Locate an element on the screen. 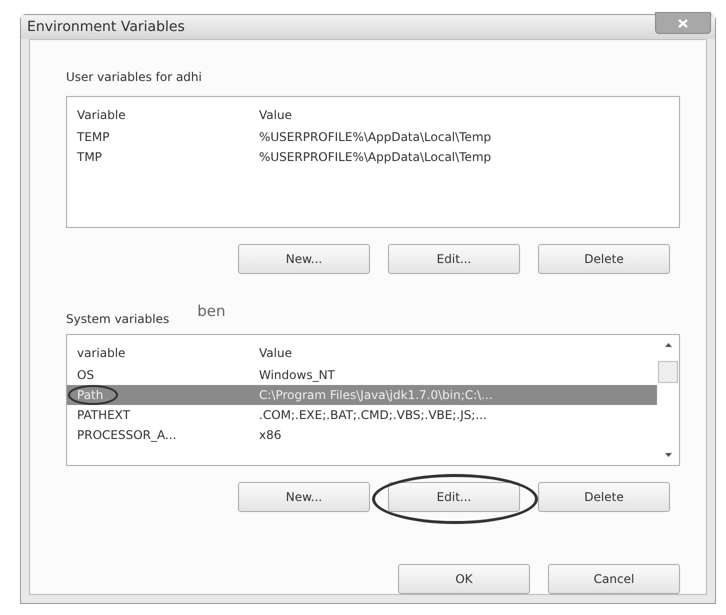 The image size is (726, 615). scroll-thumb is located at coordinates (668, 372).